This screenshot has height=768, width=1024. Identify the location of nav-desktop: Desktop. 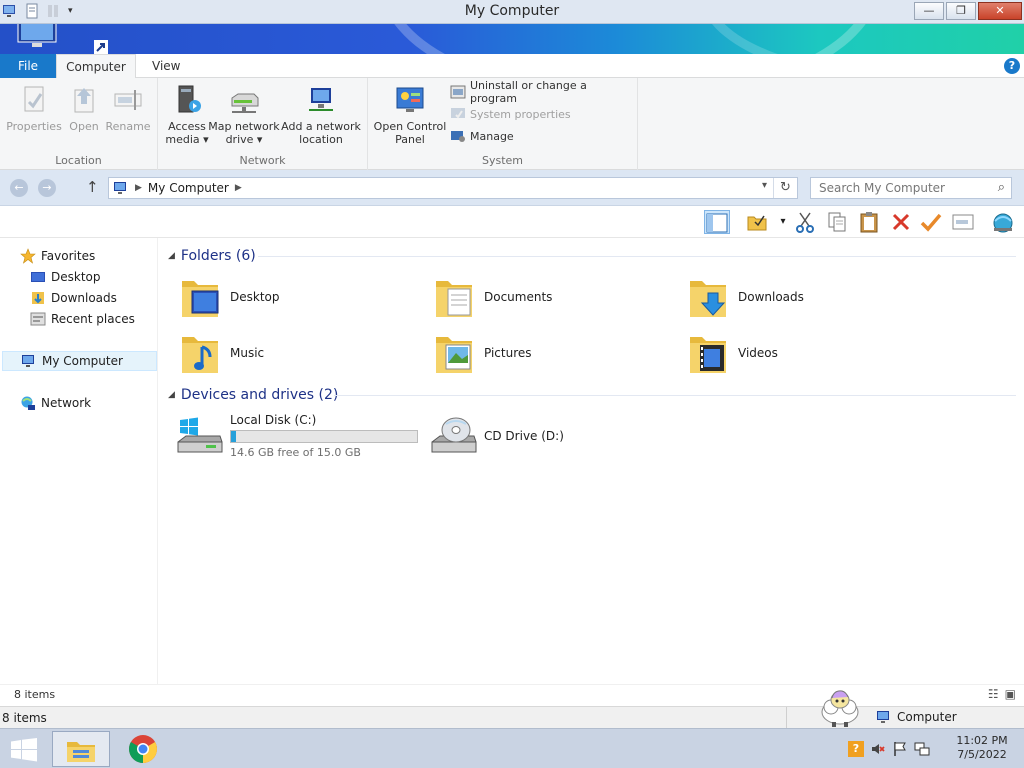
(65, 277).